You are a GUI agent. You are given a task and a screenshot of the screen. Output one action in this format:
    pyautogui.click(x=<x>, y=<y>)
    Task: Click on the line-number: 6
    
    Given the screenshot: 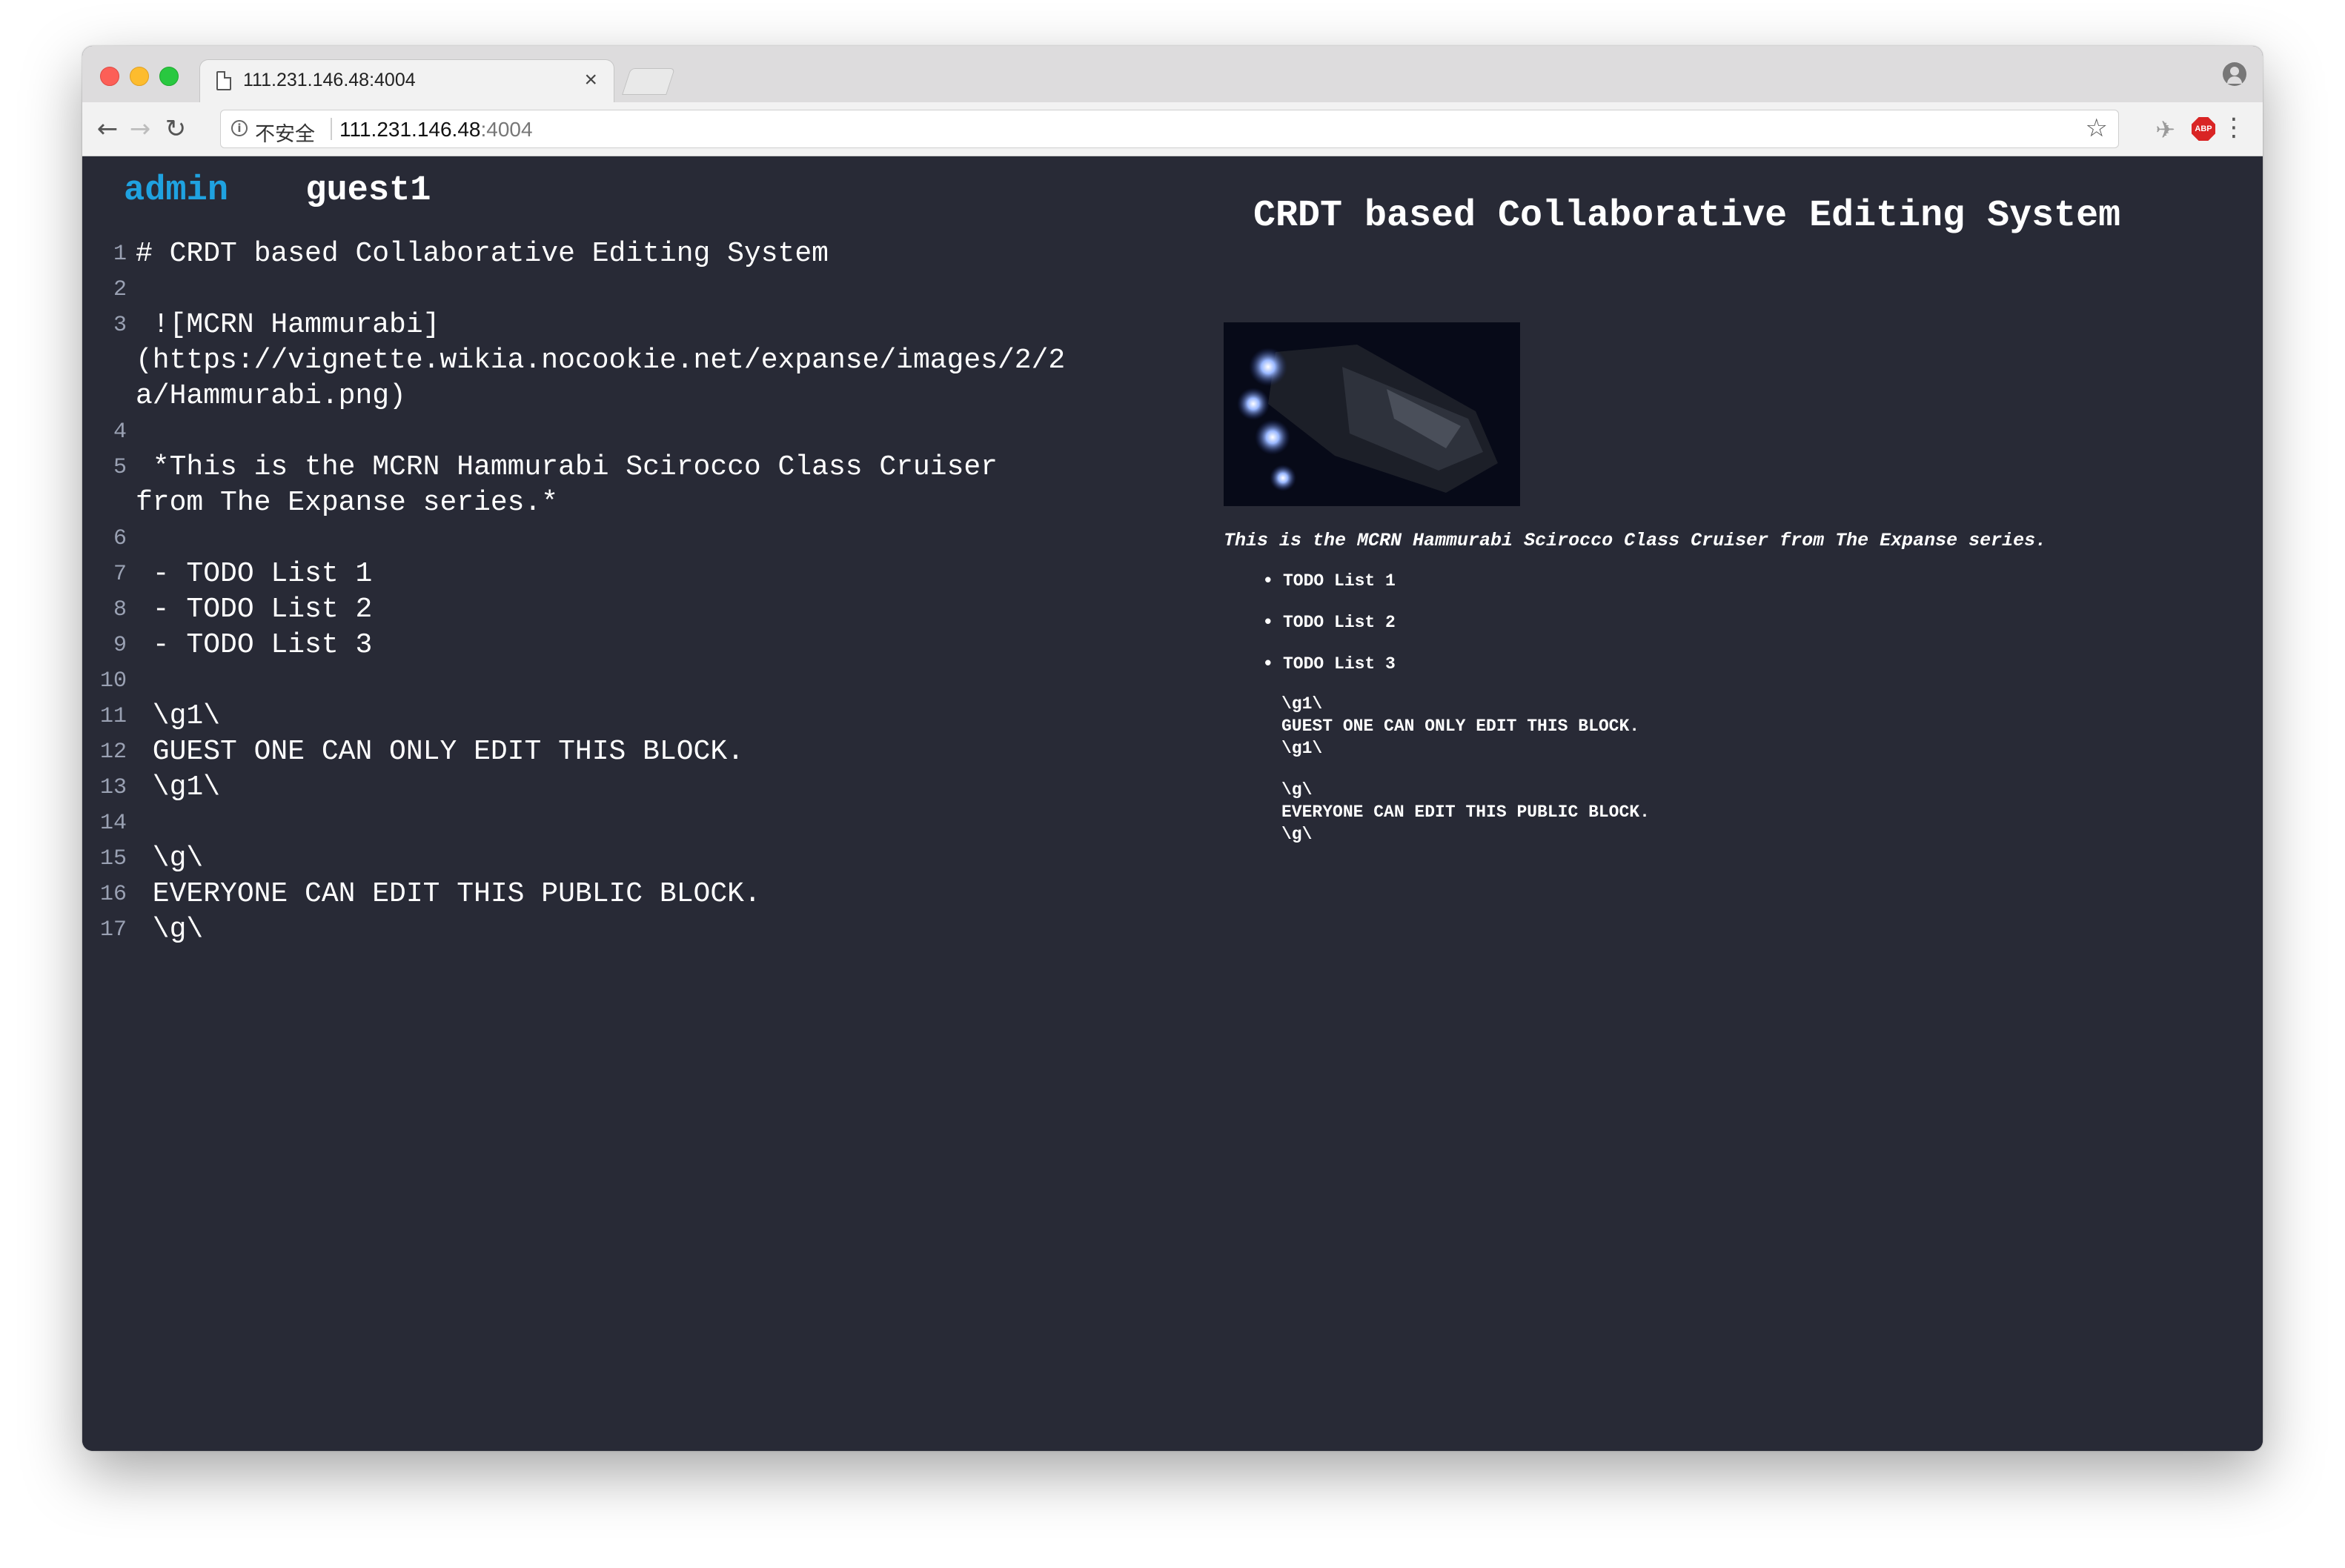 What is the action you would take?
    pyautogui.click(x=120, y=538)
    